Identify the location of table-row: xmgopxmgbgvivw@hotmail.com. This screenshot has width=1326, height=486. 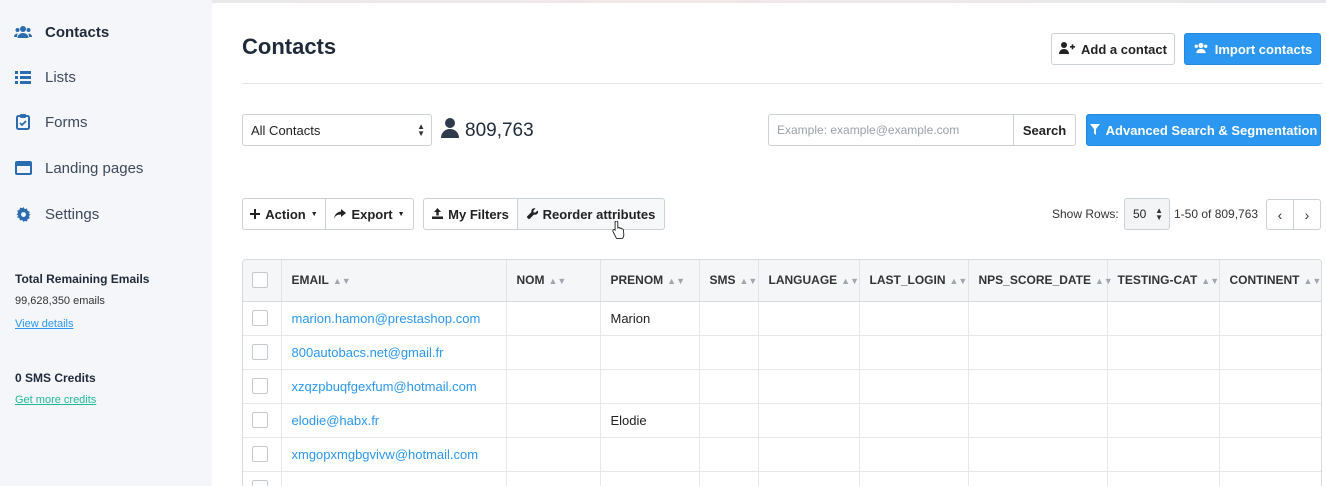
(782, 454).